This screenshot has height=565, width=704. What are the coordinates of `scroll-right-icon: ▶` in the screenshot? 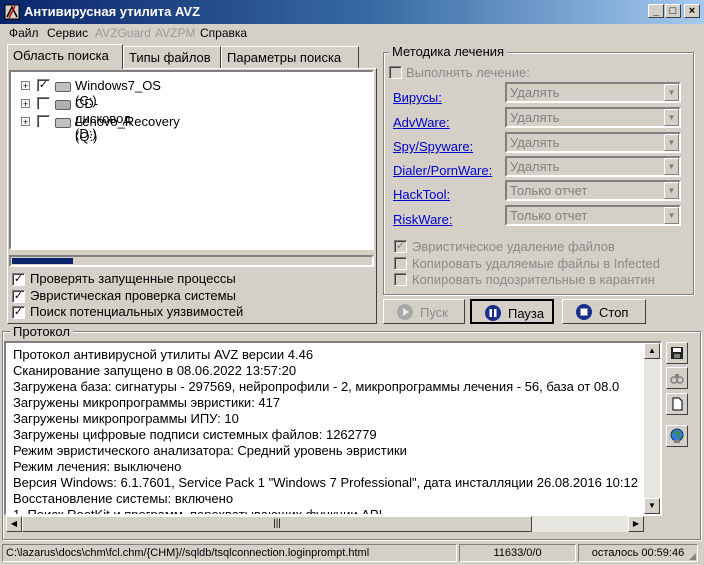 It's located at (636, 524).